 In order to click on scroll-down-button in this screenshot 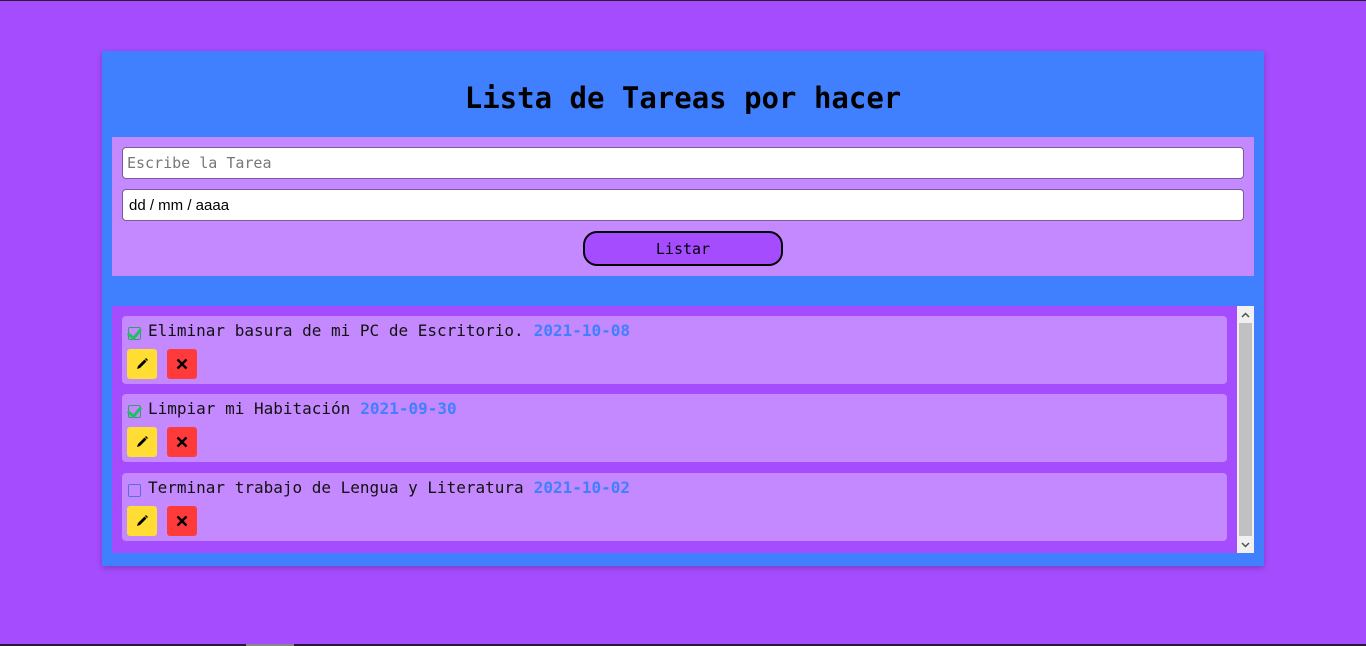, I will do `click(1245, 544)`.